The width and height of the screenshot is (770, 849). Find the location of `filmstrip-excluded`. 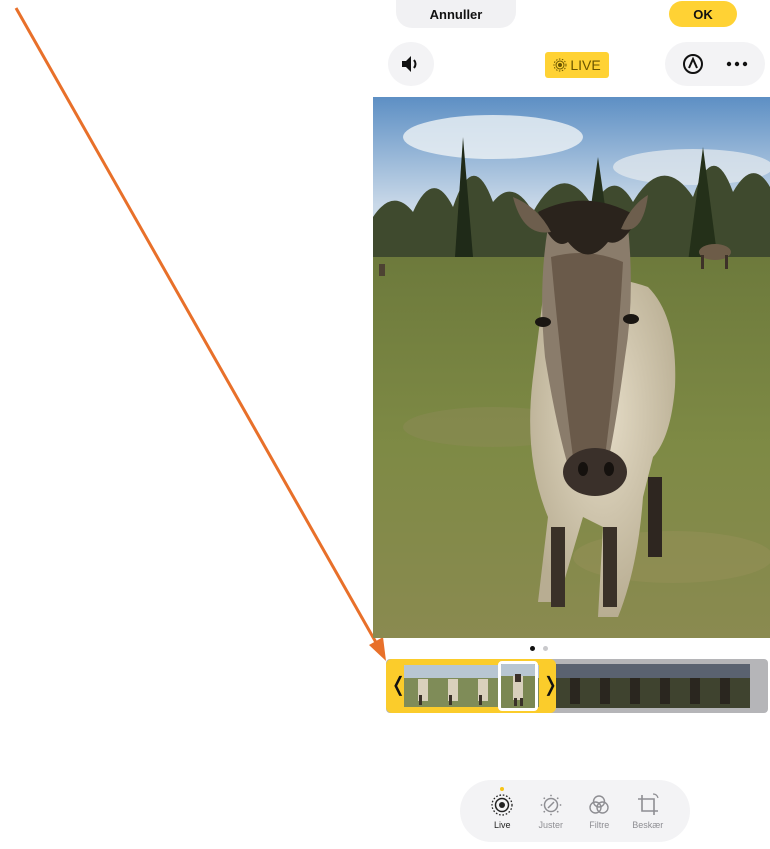

filmstrip-excluded is located at coordinates (653, 686).